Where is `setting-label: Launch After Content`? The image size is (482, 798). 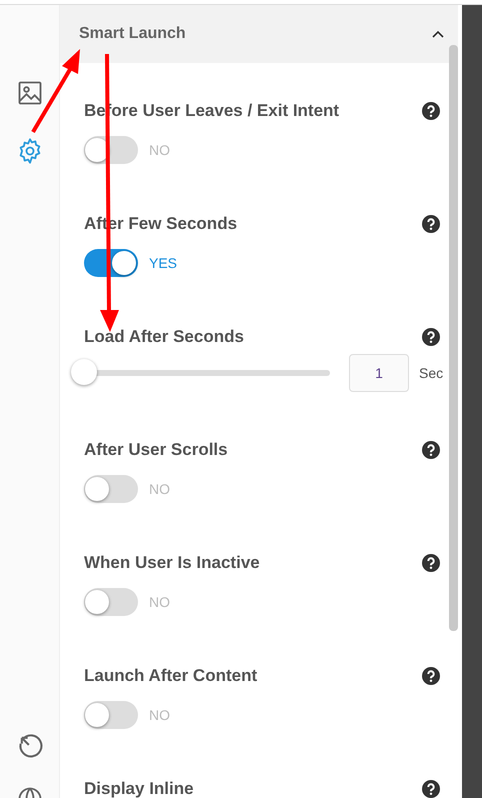 setting-label: Launch After Content is located at coordinates (171, 676).